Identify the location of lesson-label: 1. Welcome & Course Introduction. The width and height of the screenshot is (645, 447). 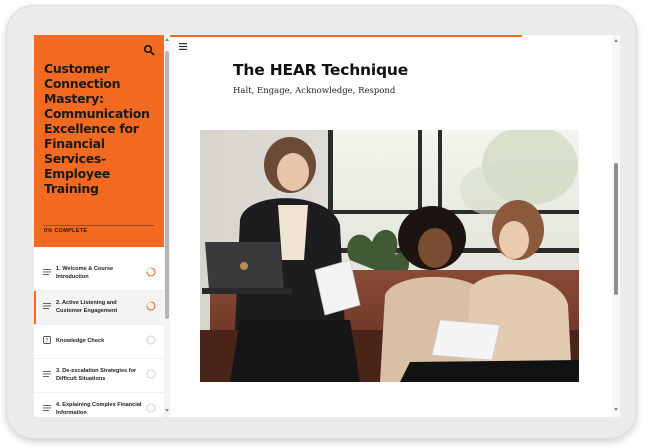
(85, 273).